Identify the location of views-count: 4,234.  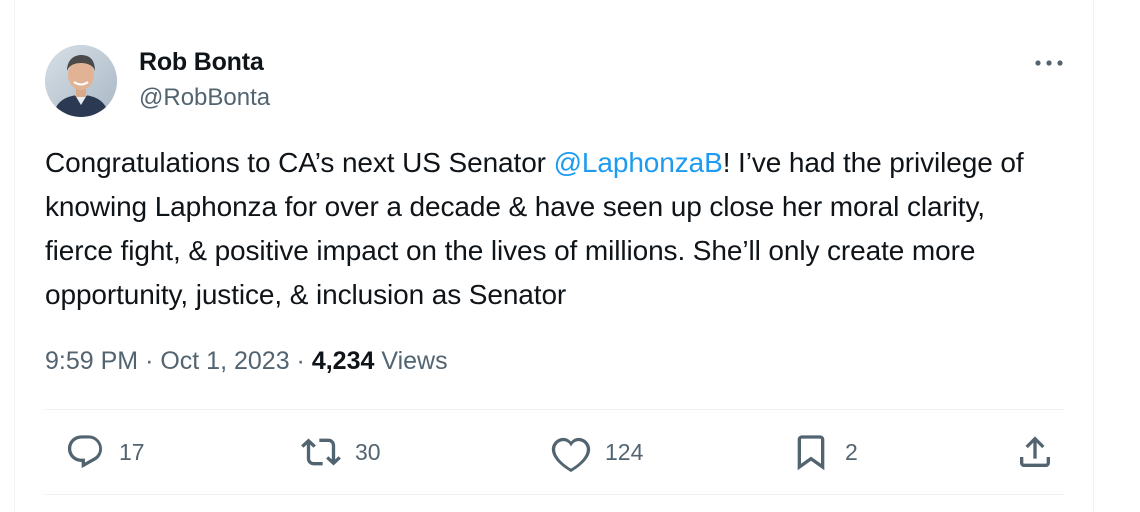
(343, 361).